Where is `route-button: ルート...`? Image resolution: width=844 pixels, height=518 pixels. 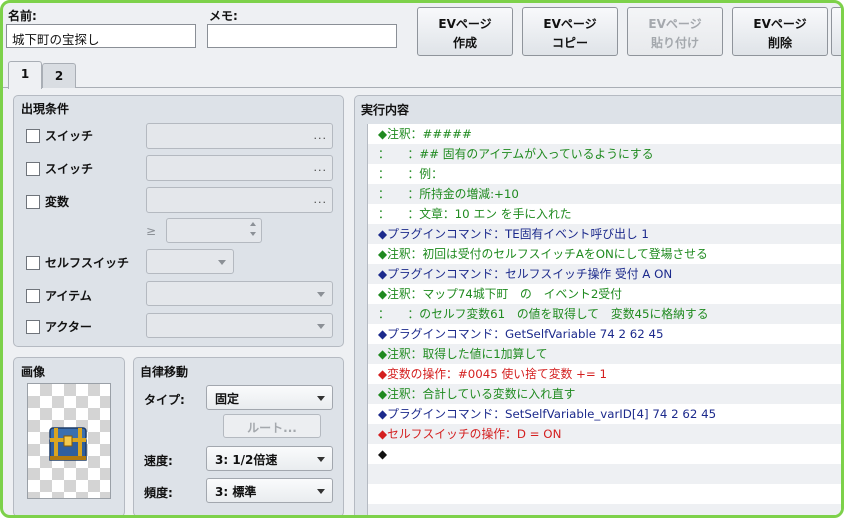
route-button: ルート... is located at coordinates (272, 426).